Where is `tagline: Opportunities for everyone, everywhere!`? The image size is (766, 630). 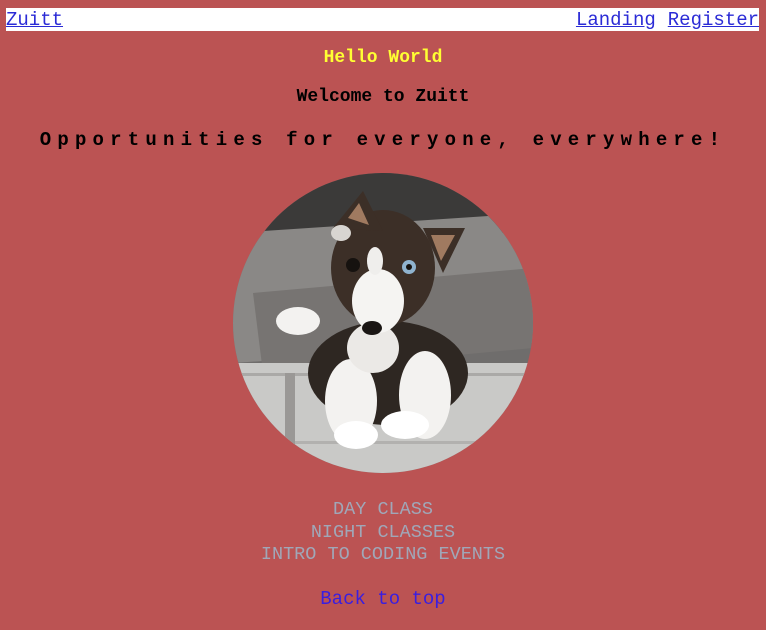 tagline: Opportunities for everyone, everywhere! is located at coordinates (383, 140).